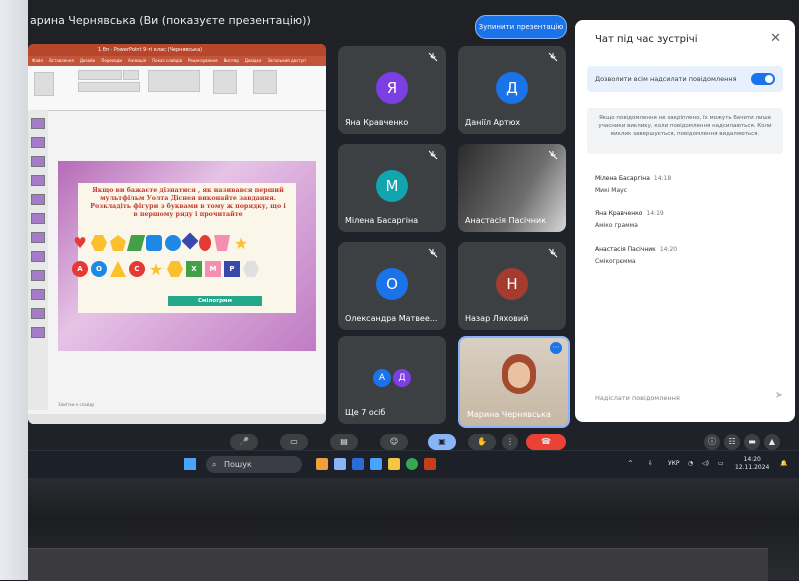  I want to click on more-participants-label: Ще 7 осіб, so click(365, 412).